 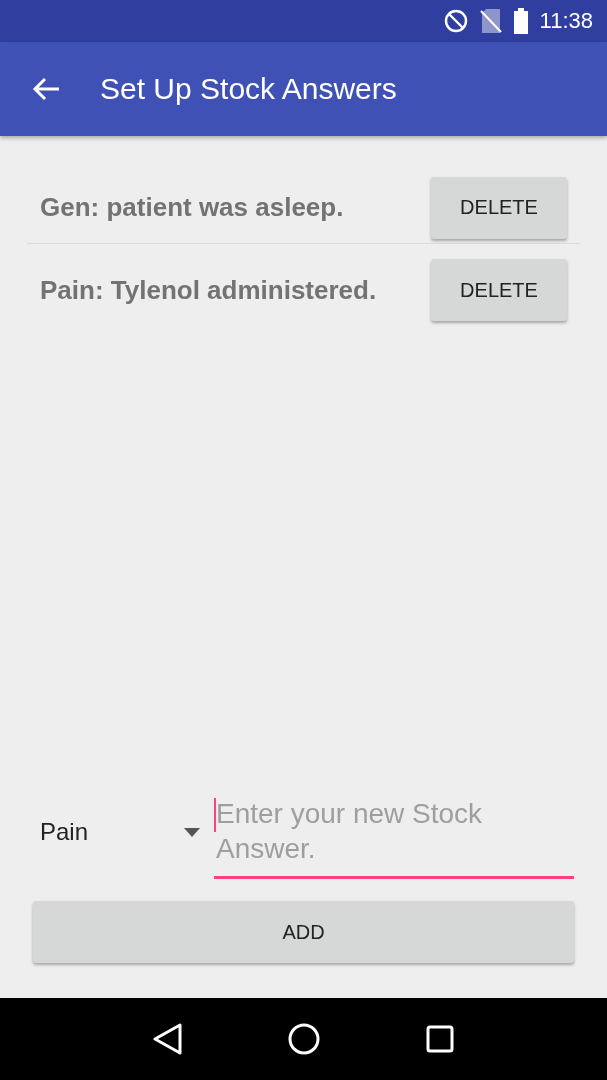 What do you see at coordinates (248, 89) in the screenshot?
I see `screen-title: Set Up Stock Answers` at bounding box center [248, 89].